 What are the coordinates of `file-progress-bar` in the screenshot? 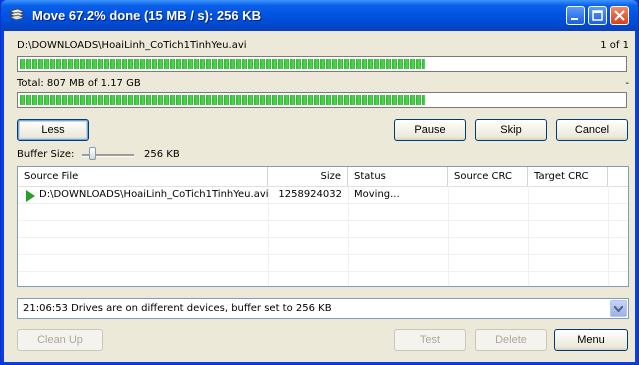 It's located at (322, 64).